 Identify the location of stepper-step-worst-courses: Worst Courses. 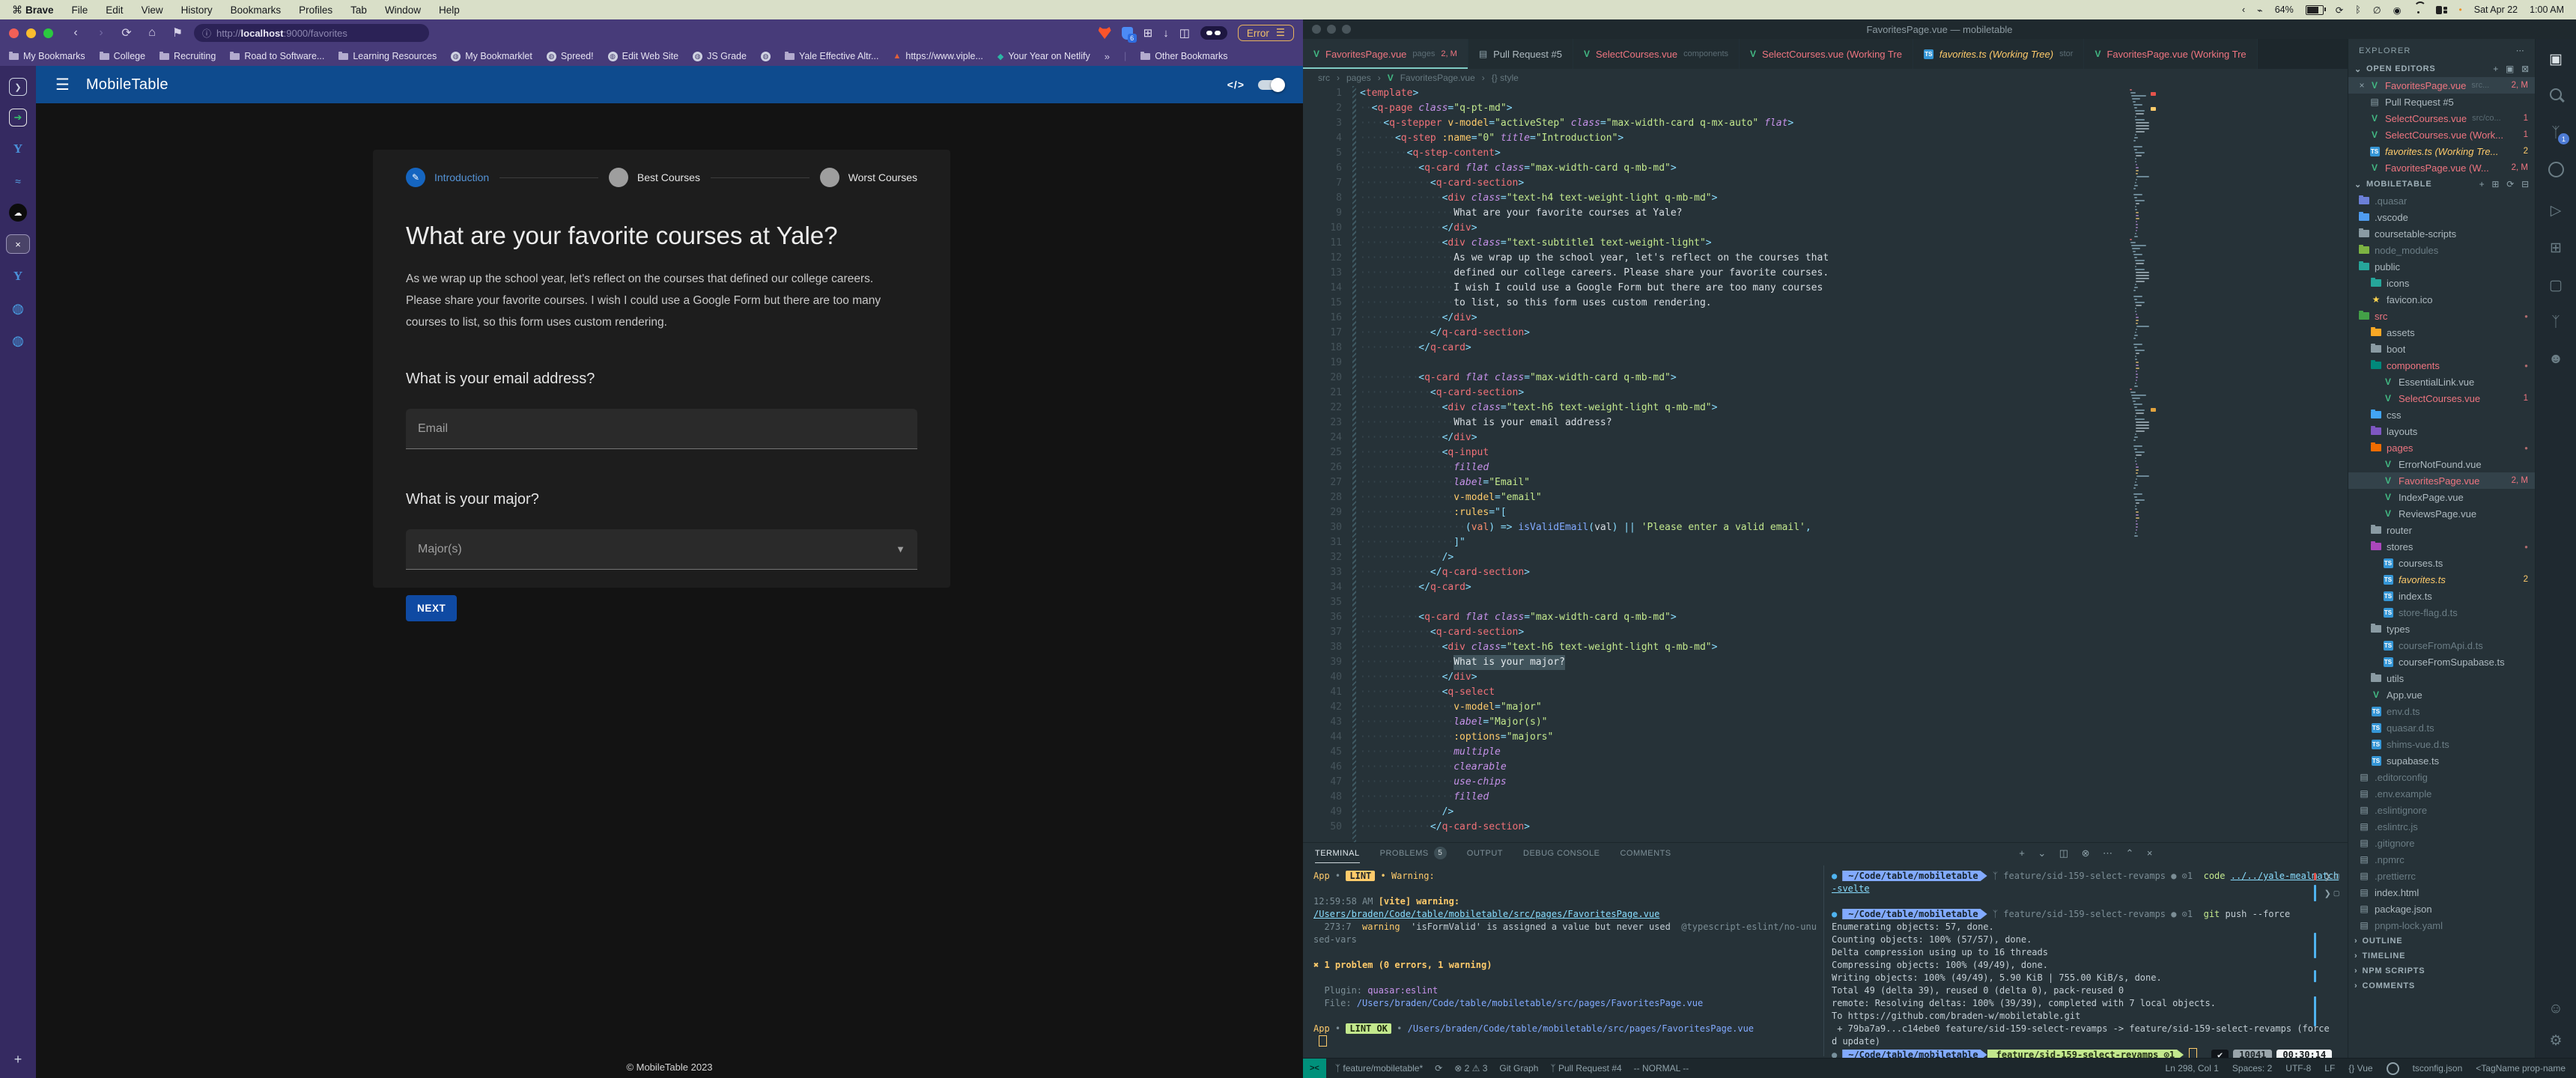
(868, 177).